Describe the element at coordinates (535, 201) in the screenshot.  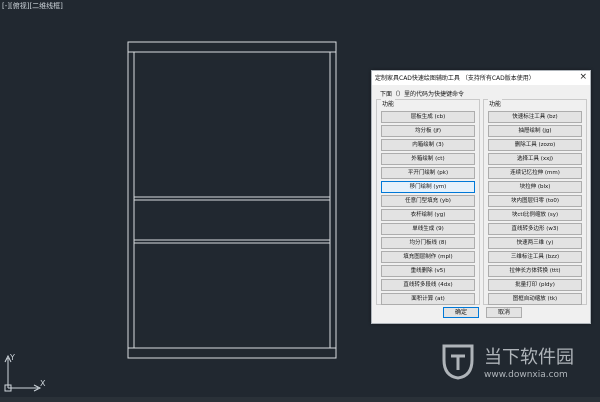
I see `tool-button: 块内图层归零 (to0)` at that location.